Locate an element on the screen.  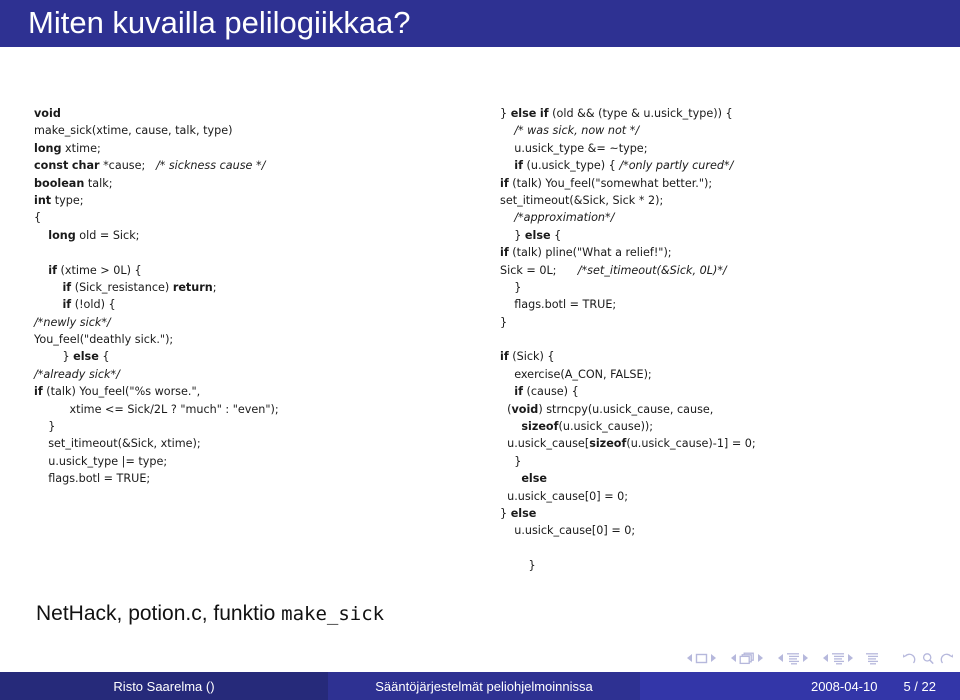
footer-meta: 2008-04-10 5 / 22 is located at coordinates (800, 686).